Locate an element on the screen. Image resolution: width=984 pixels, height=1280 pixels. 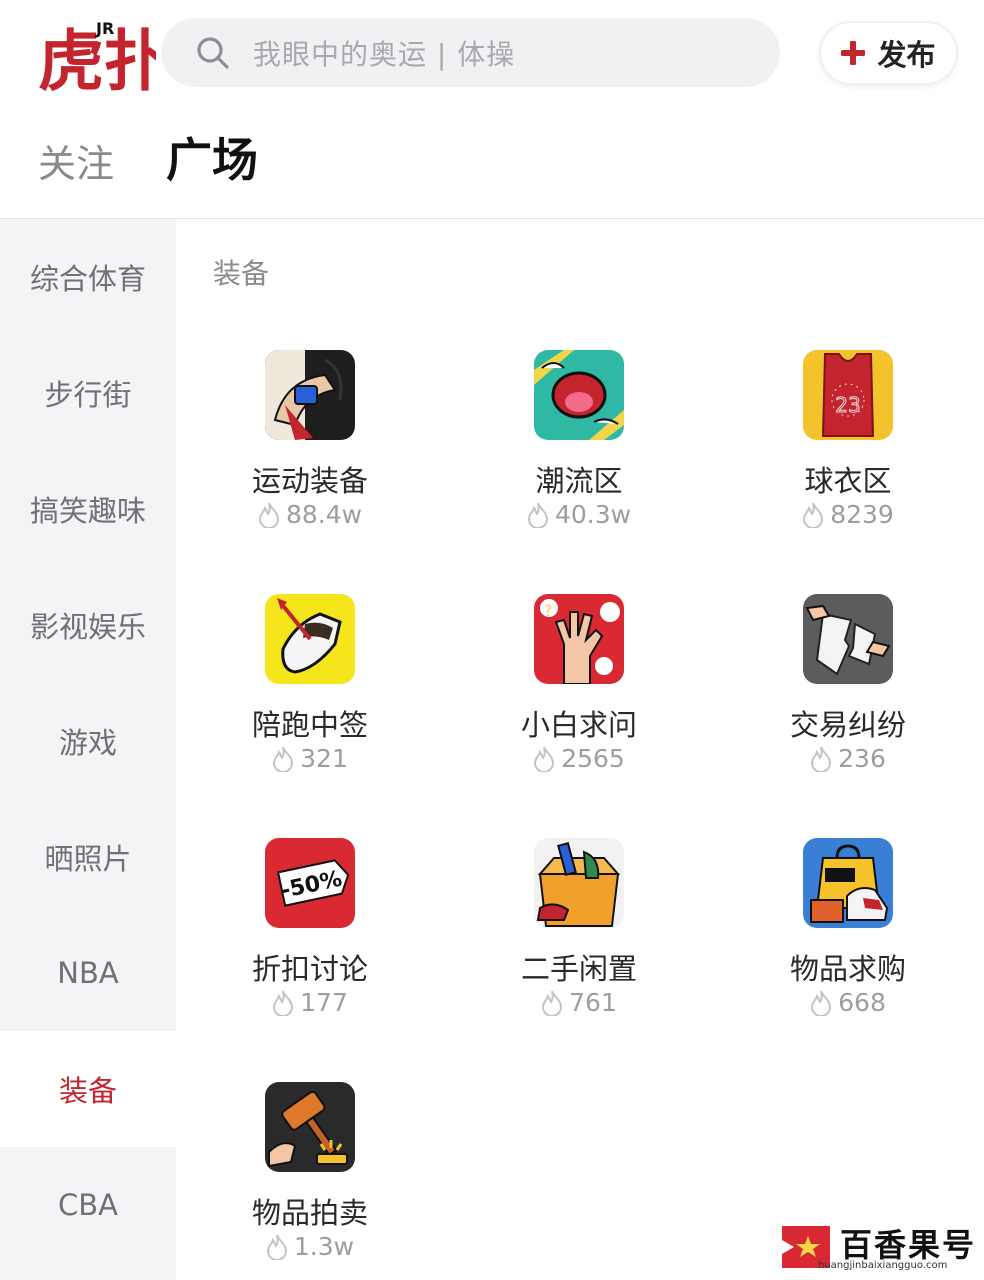
sidebar-item-photos: 晒照片 is located at coordinates (88, 857).